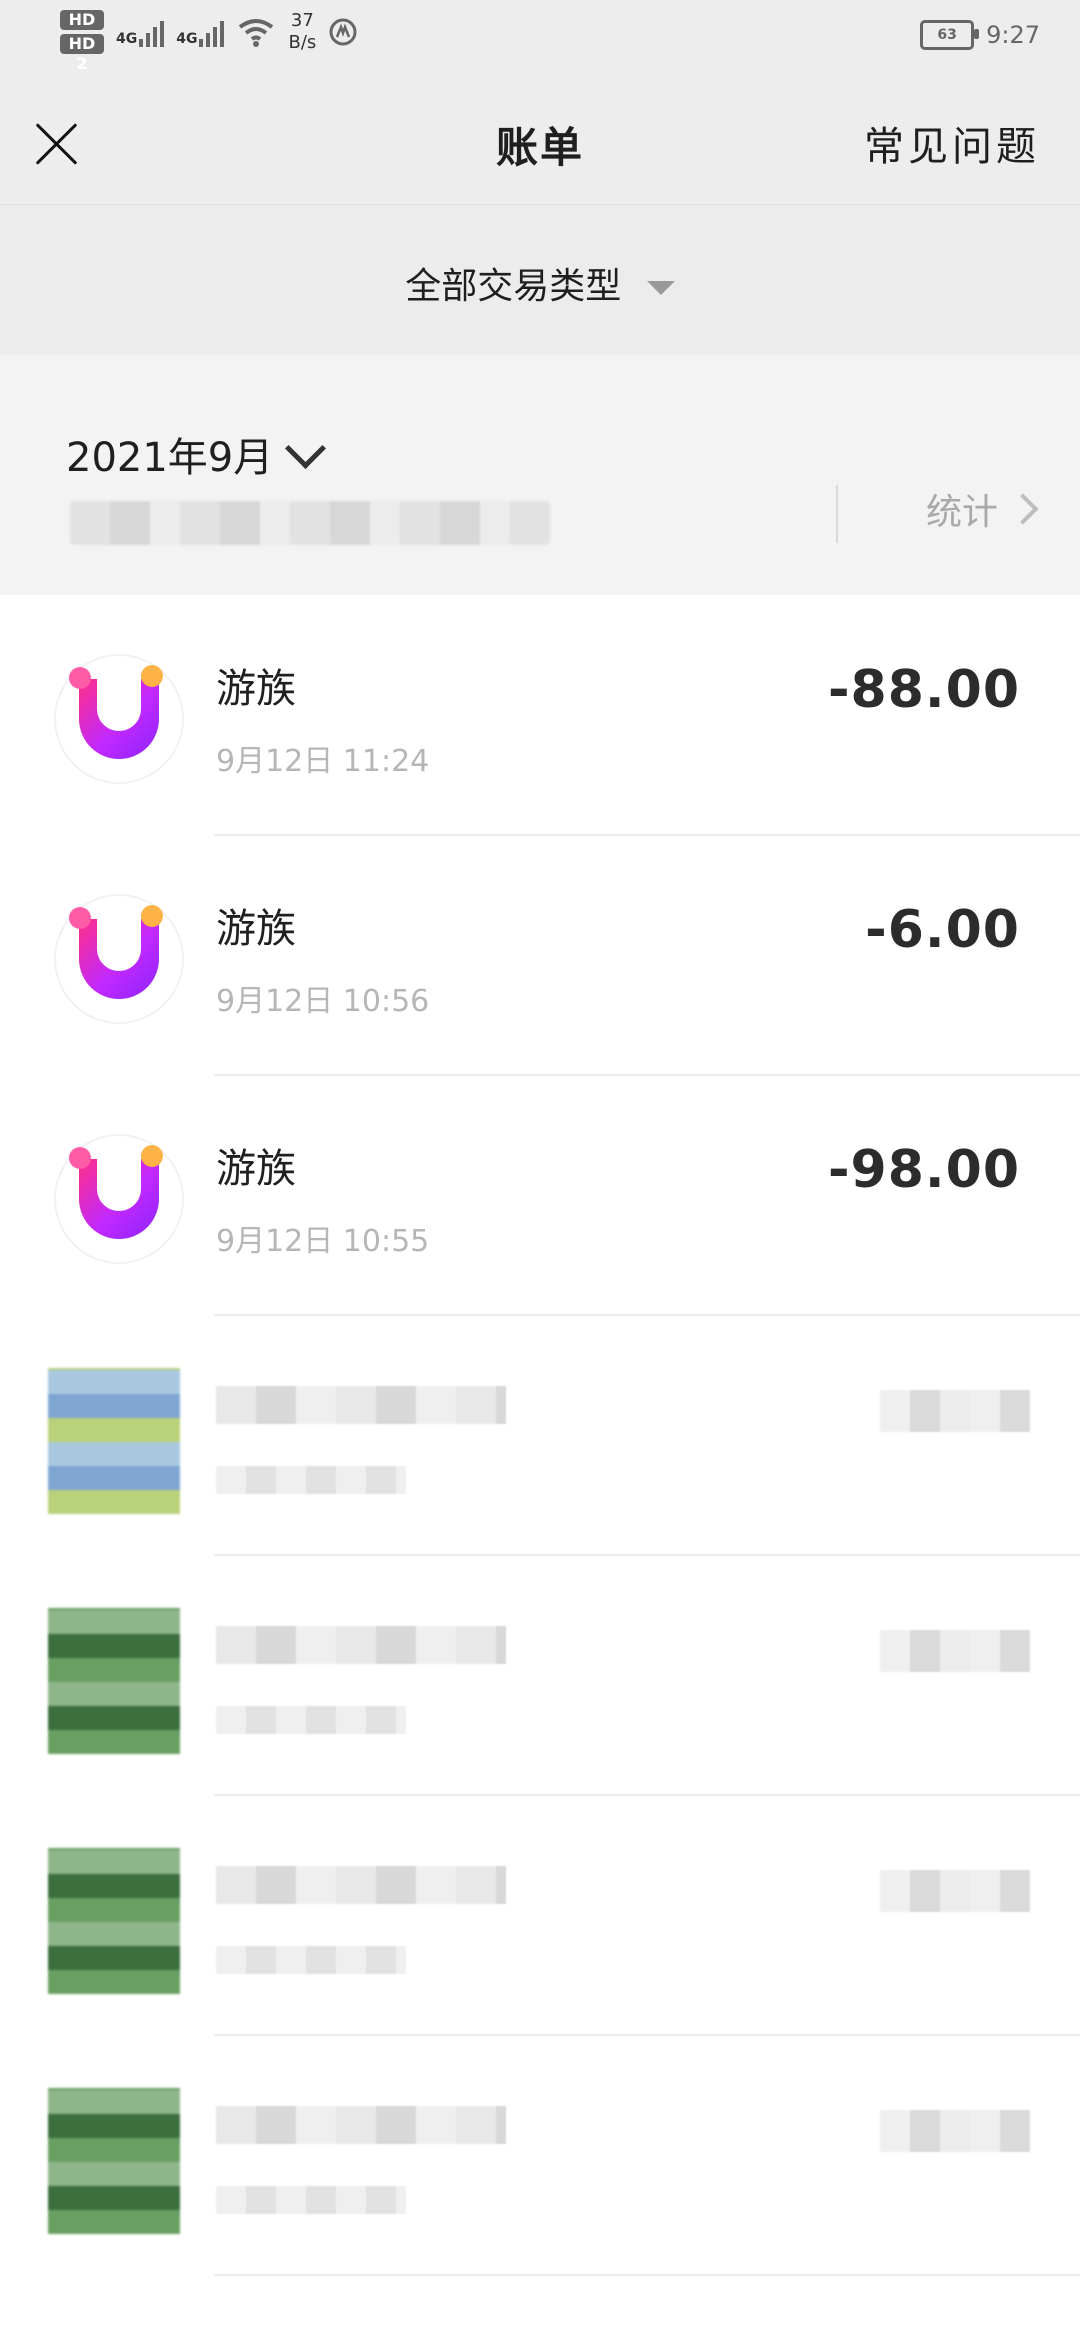  What do you see at coordinates (323, 761) in the screenshot?
I see `transaction-time: 9月12日 11:24` at bounding box center [323, 761].